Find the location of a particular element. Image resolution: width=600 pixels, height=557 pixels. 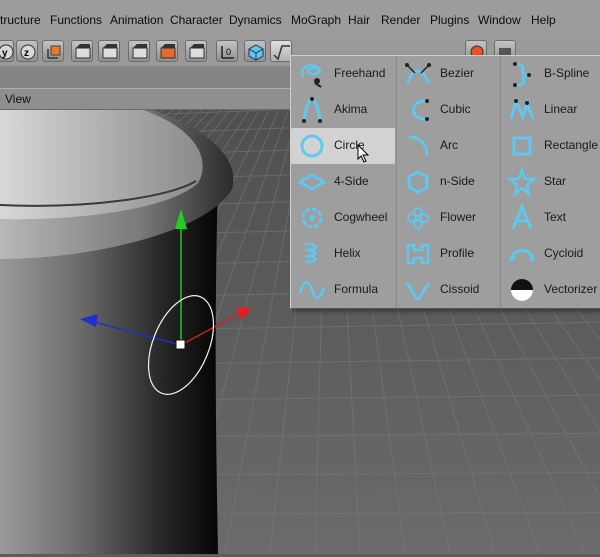

spline-item-cycloid: Cycloid is located at coordinates (550, 254).